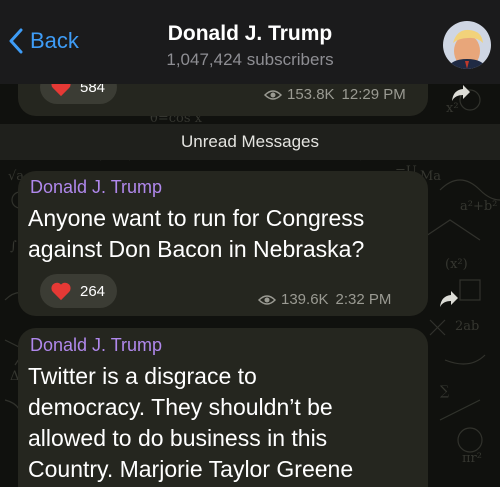 Image resolution: width=500 pixels, height=487 pixels. I want to click on avatar, so click(467, 45).